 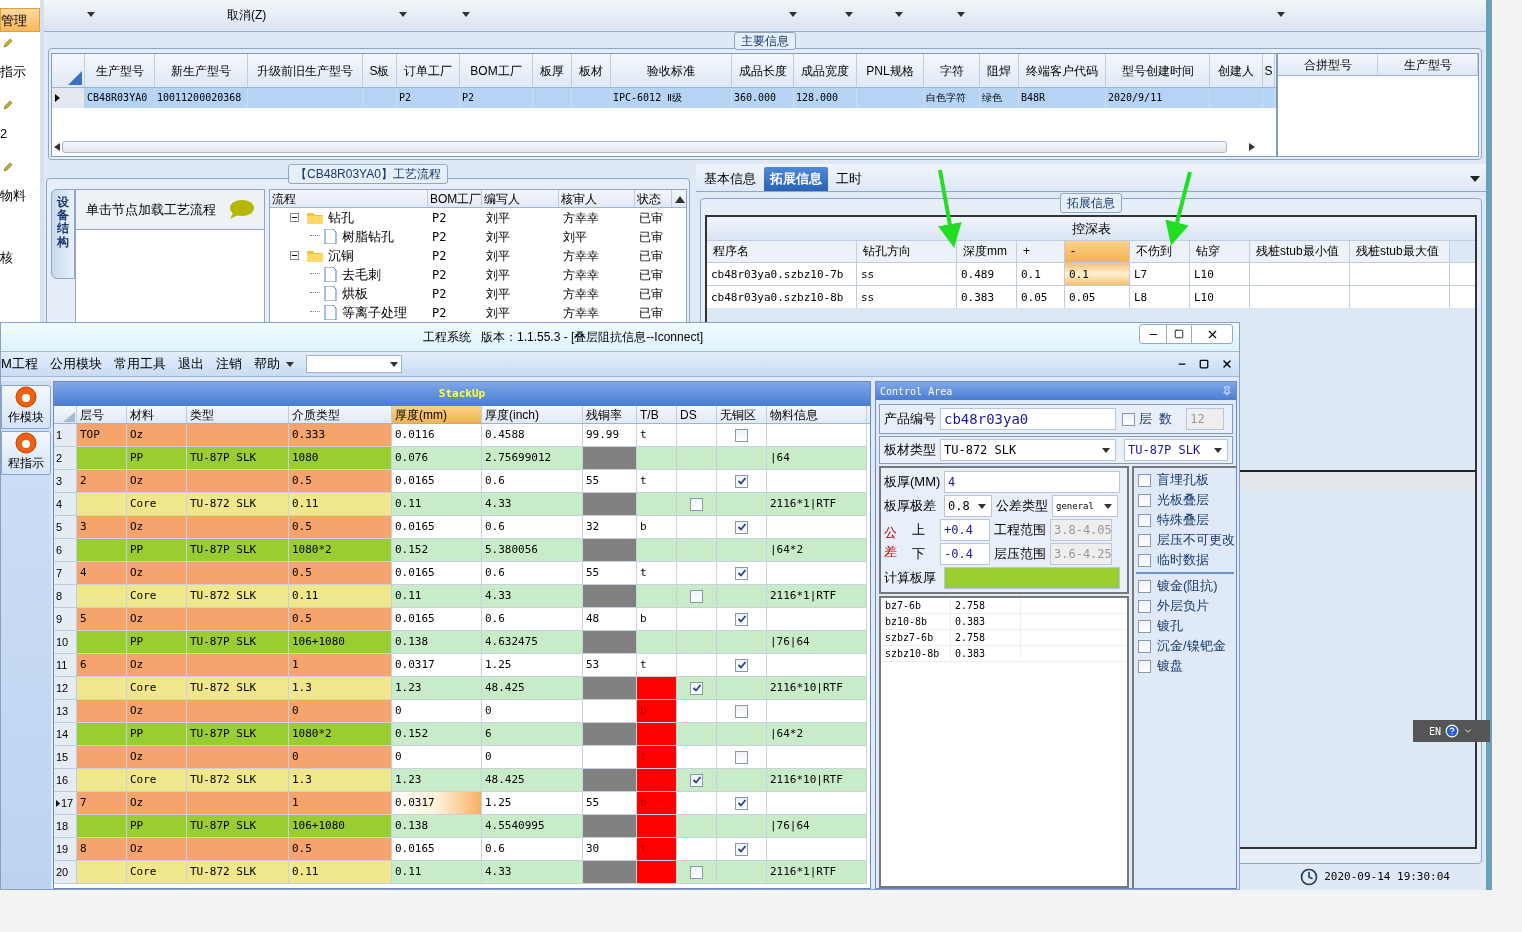 I want to click on table-row: 17 7 Oz 1 0.0317 1.25 55 b, so click(x=462, y=803).